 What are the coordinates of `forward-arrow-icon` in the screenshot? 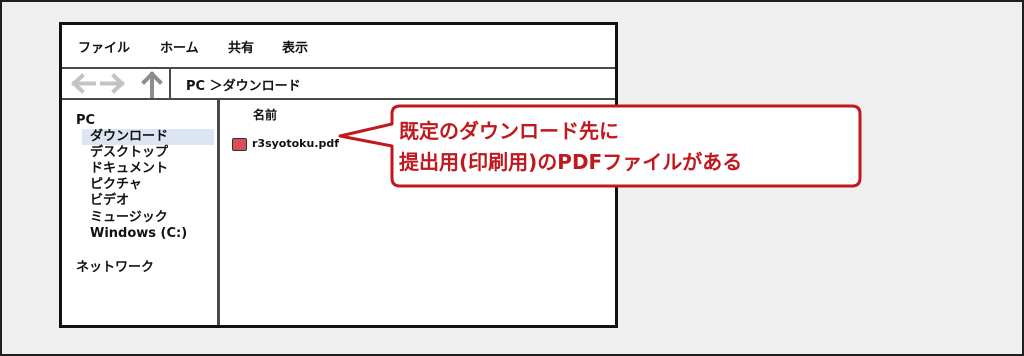 It's located at (112, 83).